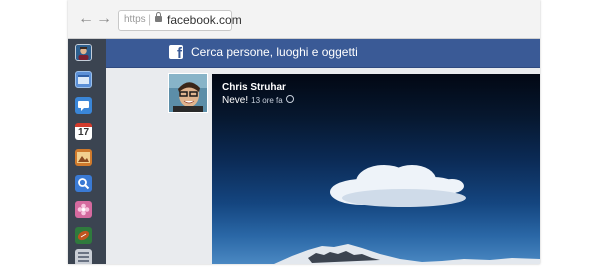 The width and height of the screenshot is (600, 270). I want to click on photos-icon, so click(83, 157).